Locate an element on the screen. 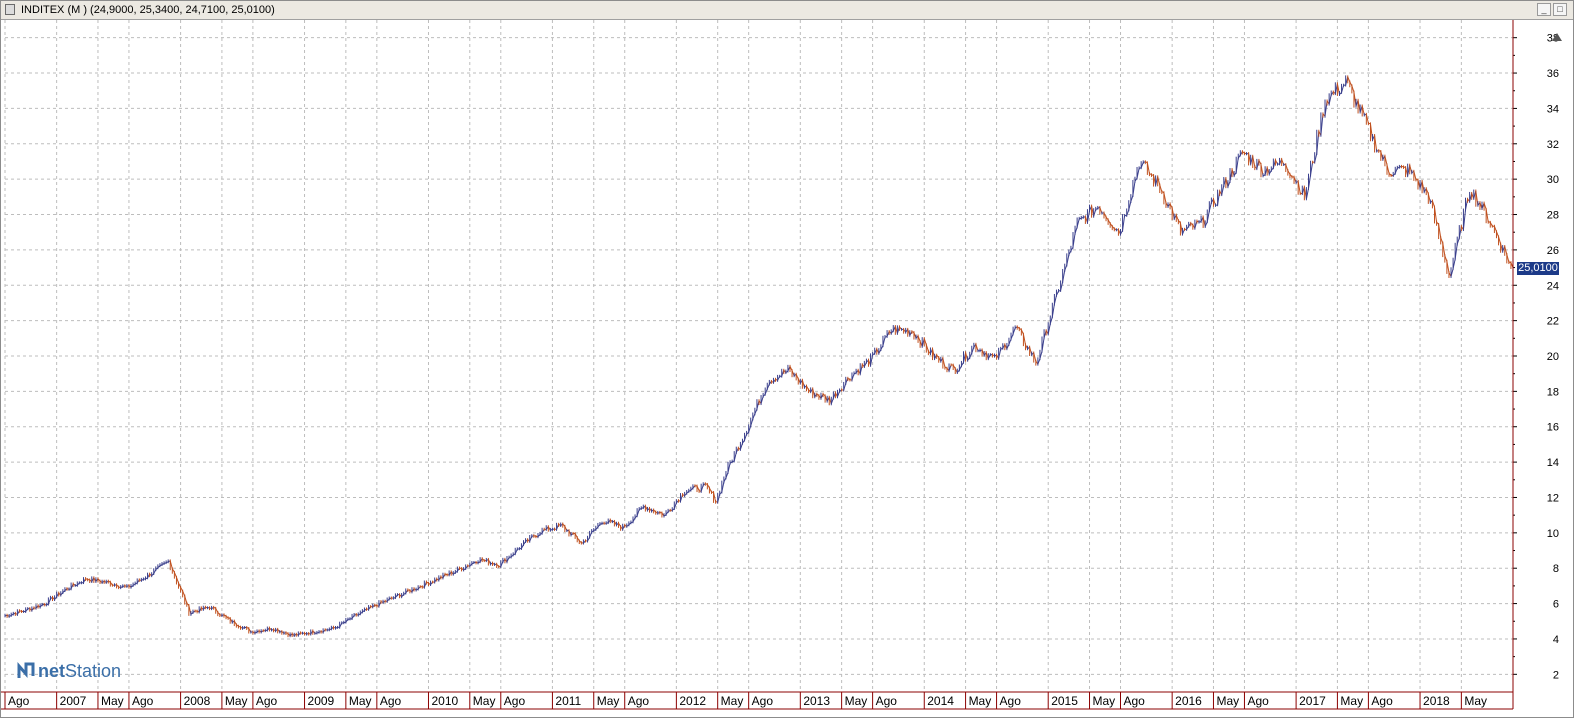 The height and width of the screenshot is (718, 1574). netstation-logo-icon is located at coordinates (26, 670).